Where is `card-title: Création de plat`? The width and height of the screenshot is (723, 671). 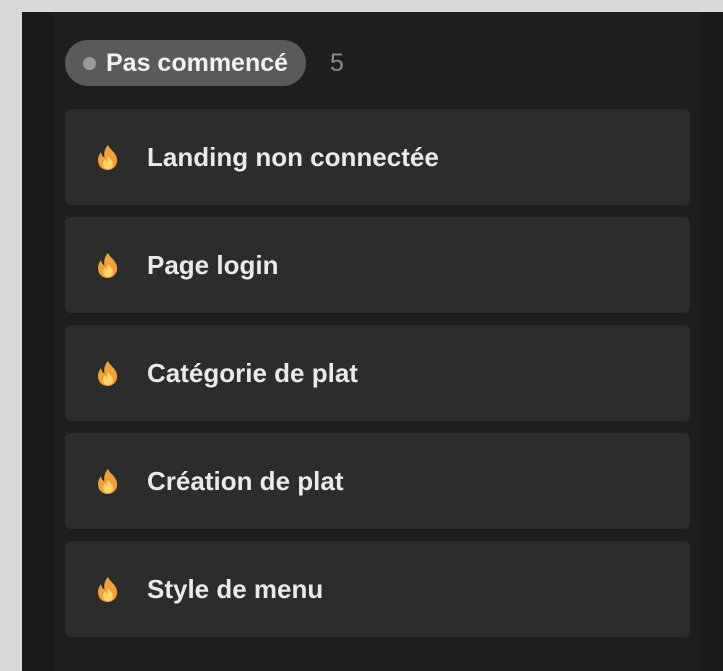 card-title: Création de plat is located at coordinates (245, 480).